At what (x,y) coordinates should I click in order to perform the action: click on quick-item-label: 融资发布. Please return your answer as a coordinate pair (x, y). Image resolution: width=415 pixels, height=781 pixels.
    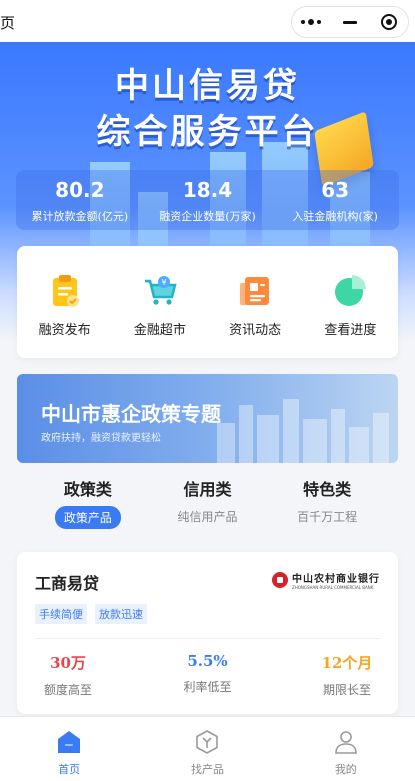
    Looking at the image, I should click on (64, 330).